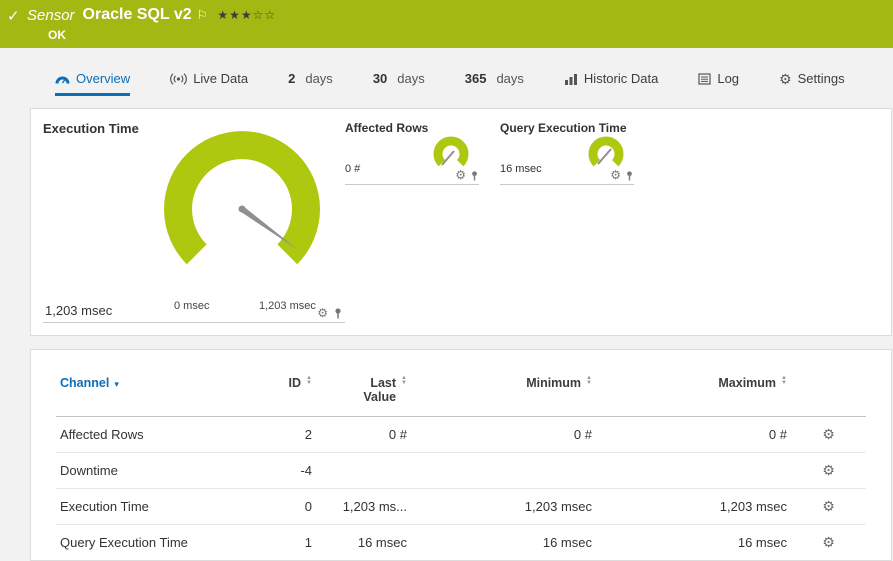 Image resolution: width=893 pixels, height=561 pixels. I want to click on status-badge: OK, so click(57, 35).